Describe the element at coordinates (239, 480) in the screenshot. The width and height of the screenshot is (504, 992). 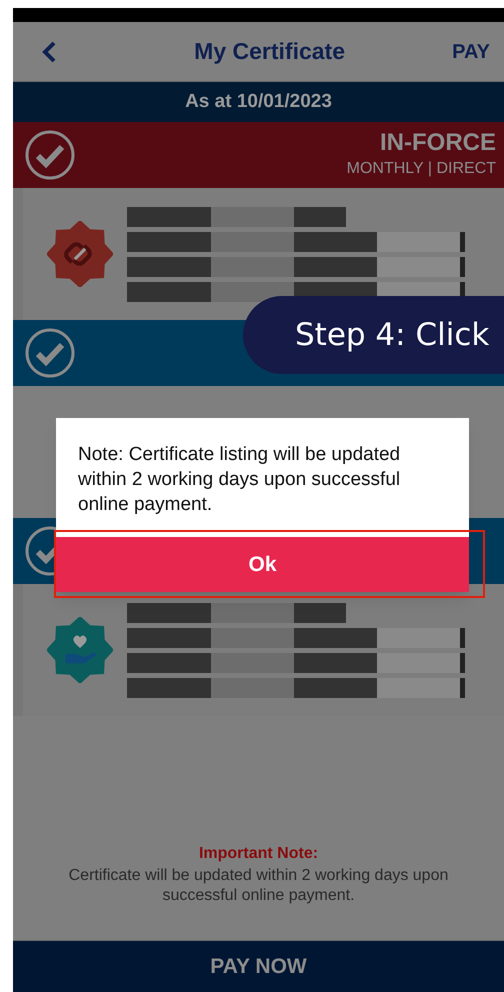
I see `dialog-message: Note: Certificate listing will be updated within 2 working days upon successful online payment.` at that location.